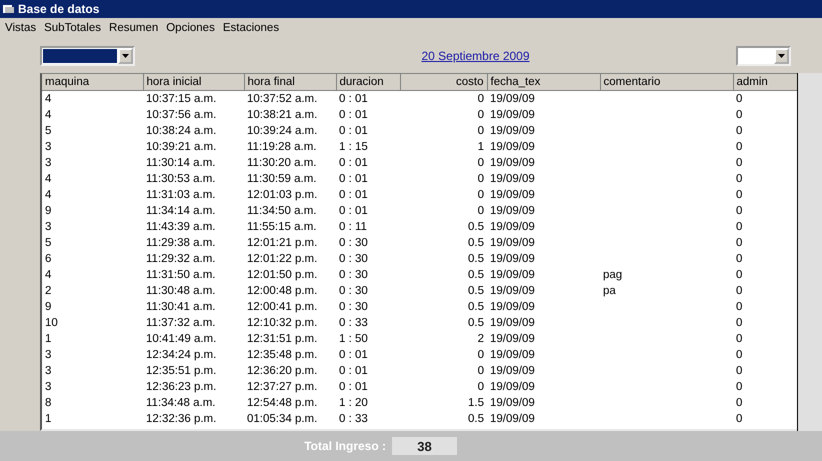  I want to click on table-cell: 0 : 01, so click(368, 98).